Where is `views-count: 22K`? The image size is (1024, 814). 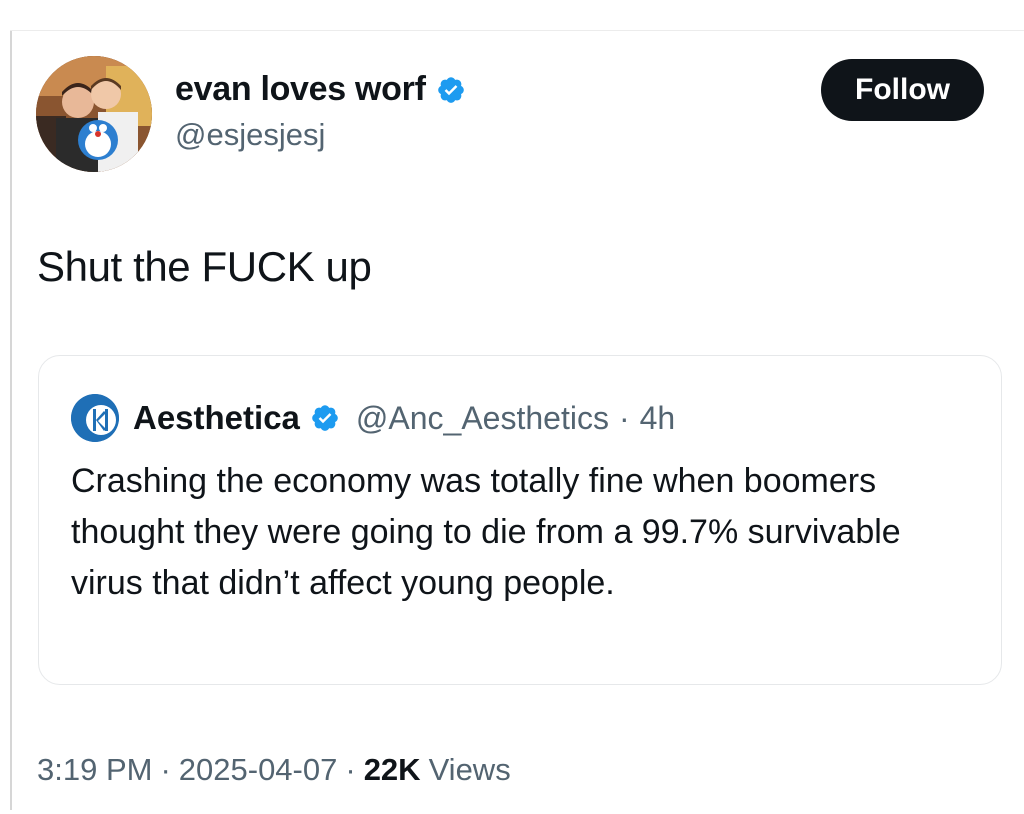
views-count: 22K is located at coordinates (392, 770).